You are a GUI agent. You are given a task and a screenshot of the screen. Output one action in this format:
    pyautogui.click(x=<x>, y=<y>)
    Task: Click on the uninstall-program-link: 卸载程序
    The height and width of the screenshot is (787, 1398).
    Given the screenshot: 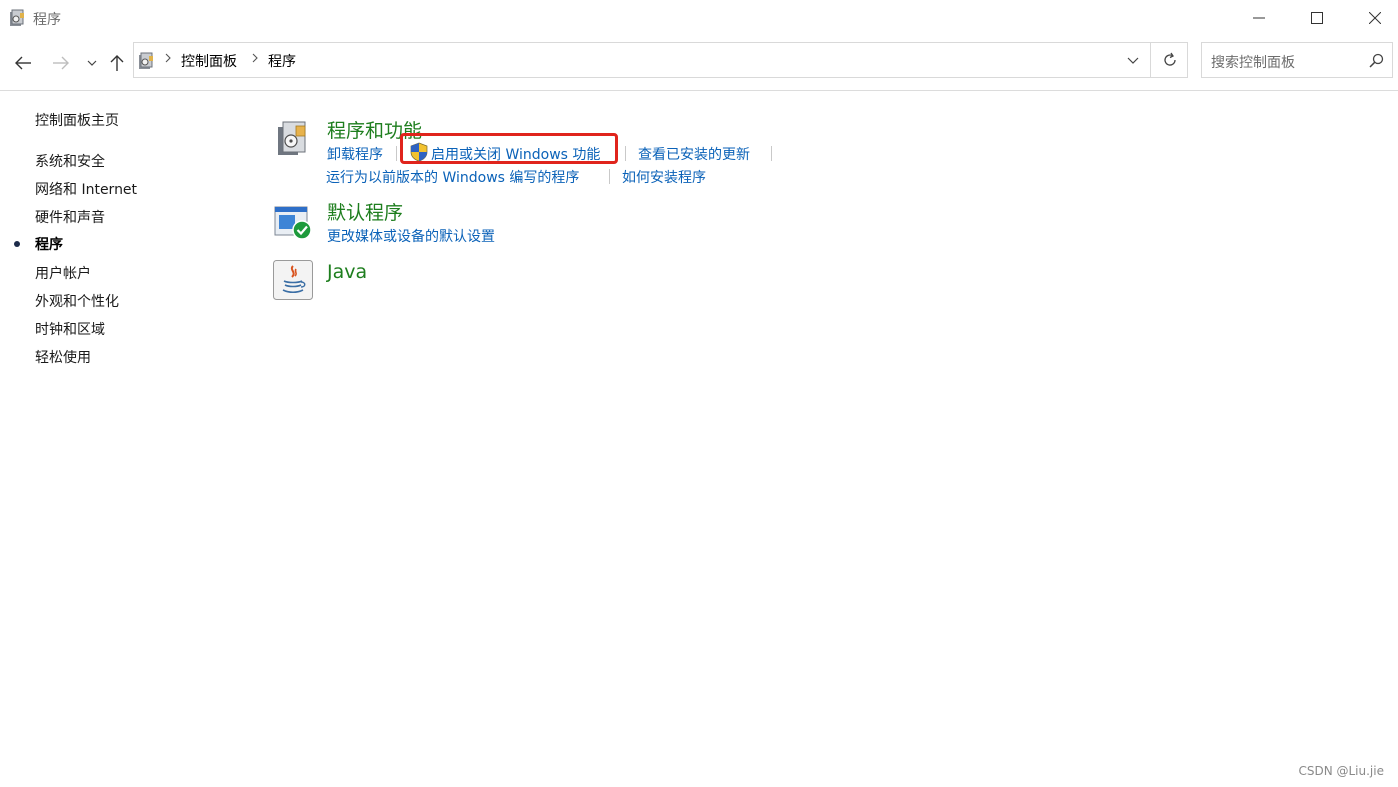 What is the action you would take?
    pyautogui.click(x=355, y=154)
    